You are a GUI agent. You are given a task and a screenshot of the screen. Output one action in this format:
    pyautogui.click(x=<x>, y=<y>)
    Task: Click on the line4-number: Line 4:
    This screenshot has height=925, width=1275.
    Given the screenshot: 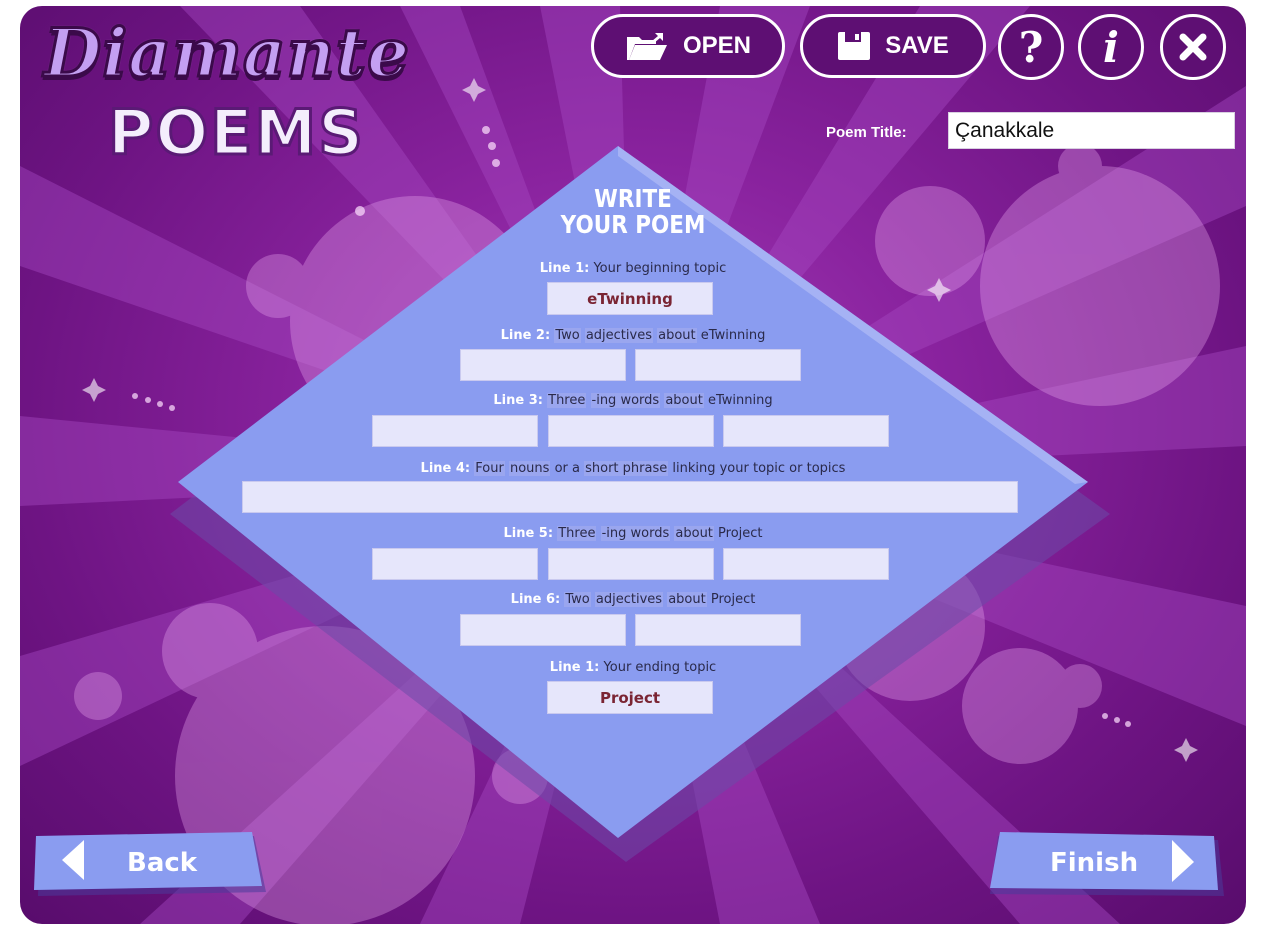 What is the action you would take?
    pyautogui.click(x=445, y=468)
    